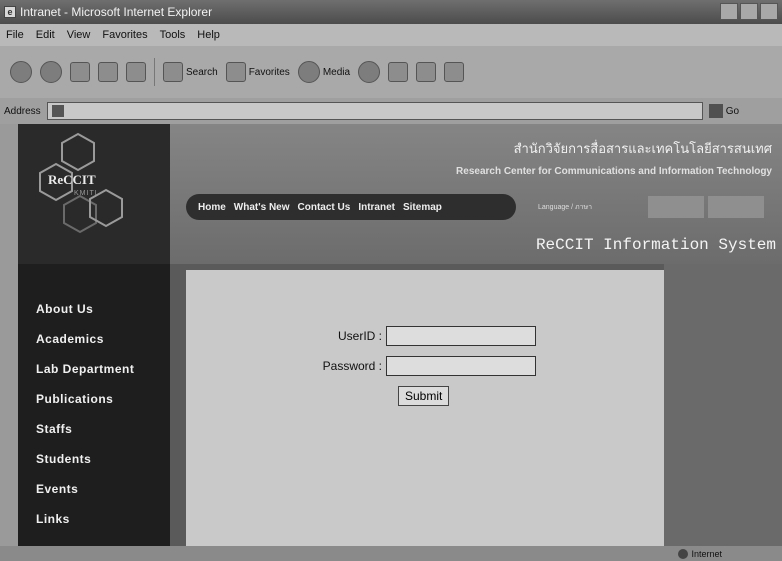  What do you see at coordinates (461, 336) in the screenshot?
I see `userid-input` at bounding box center [461, 336].